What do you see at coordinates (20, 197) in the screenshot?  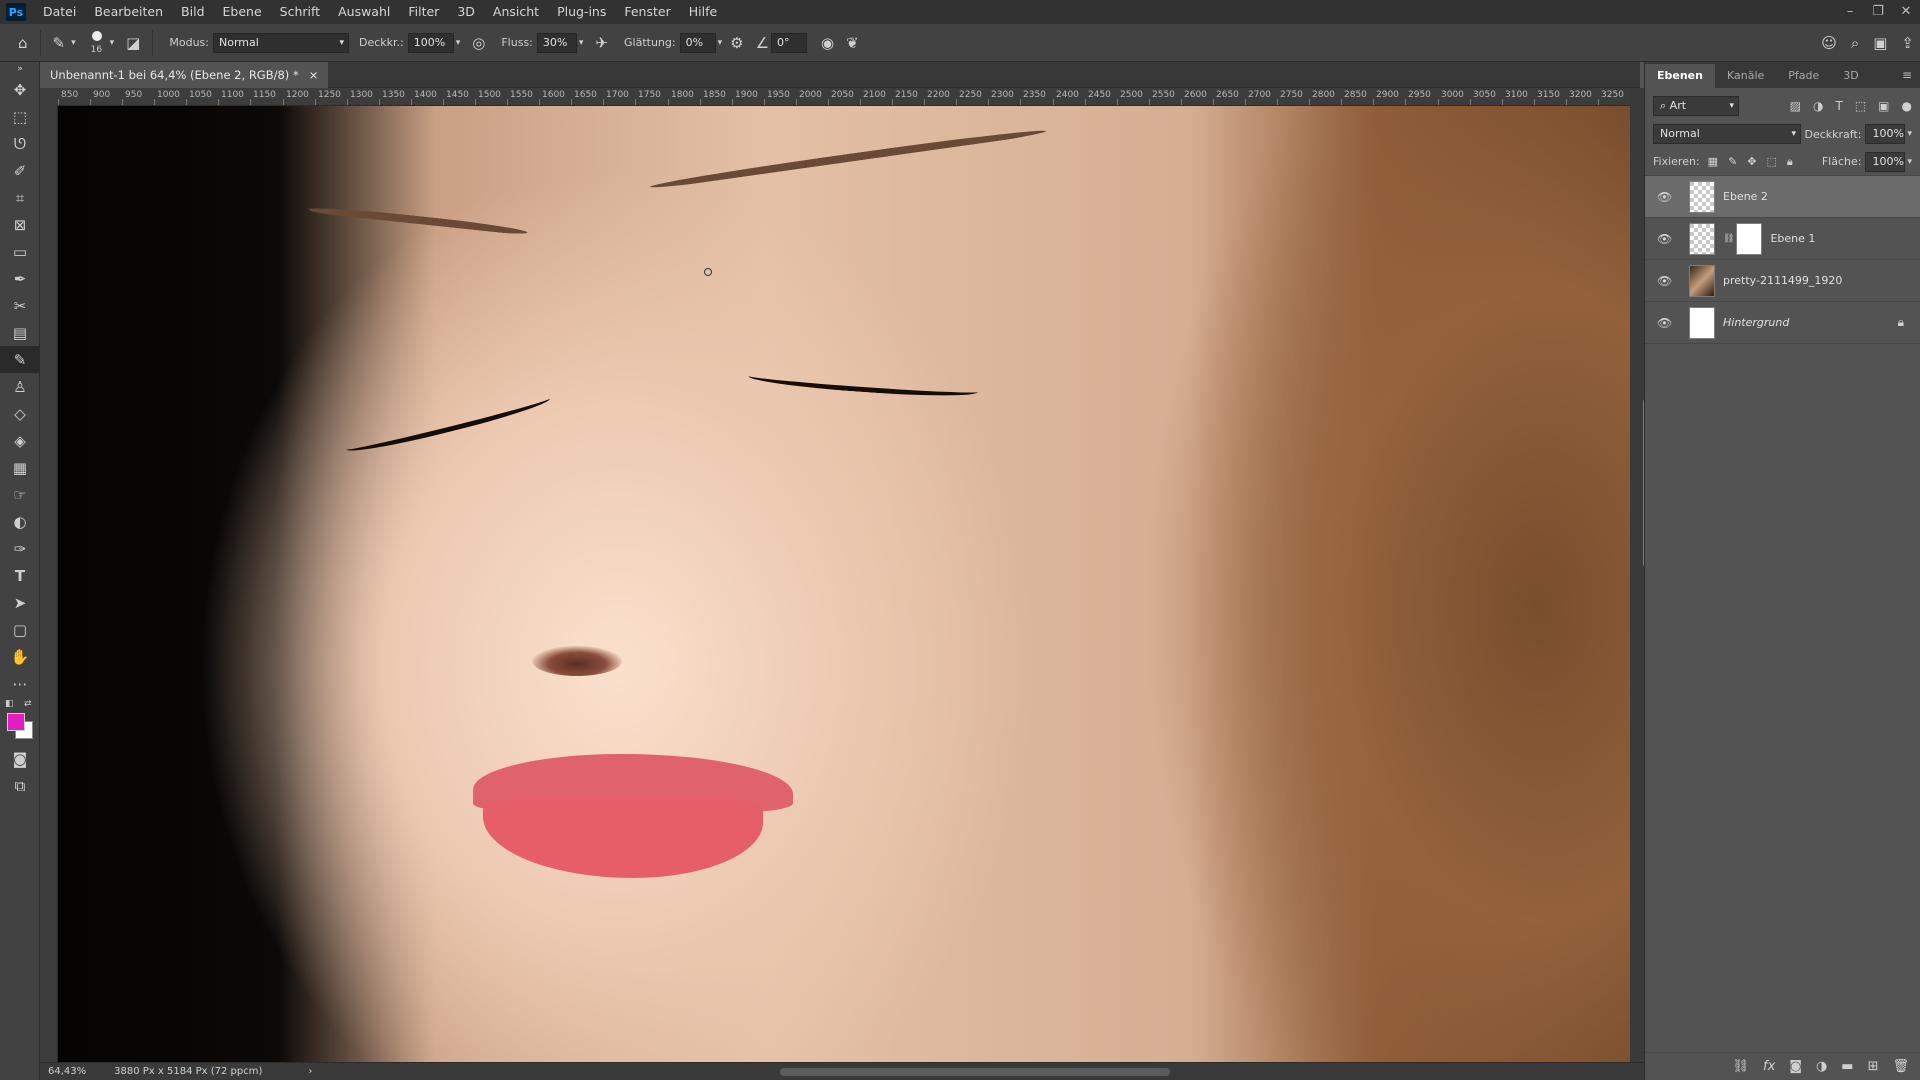 I see `crop-tool-icon: ⌗` at bounding box center [20, 197].